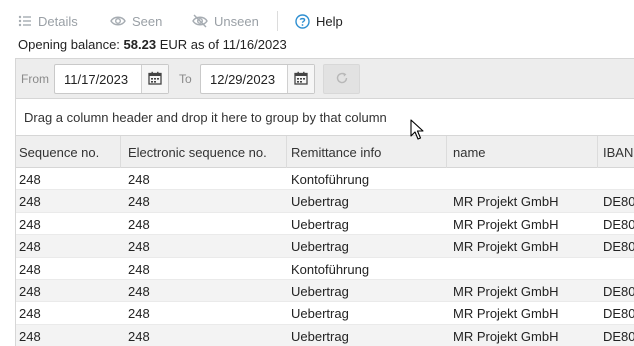  Describe the element at coordinates (223, 44) in the screenshot. I see `balance-currency-date: EUR as of 11/16/2023` at that location.